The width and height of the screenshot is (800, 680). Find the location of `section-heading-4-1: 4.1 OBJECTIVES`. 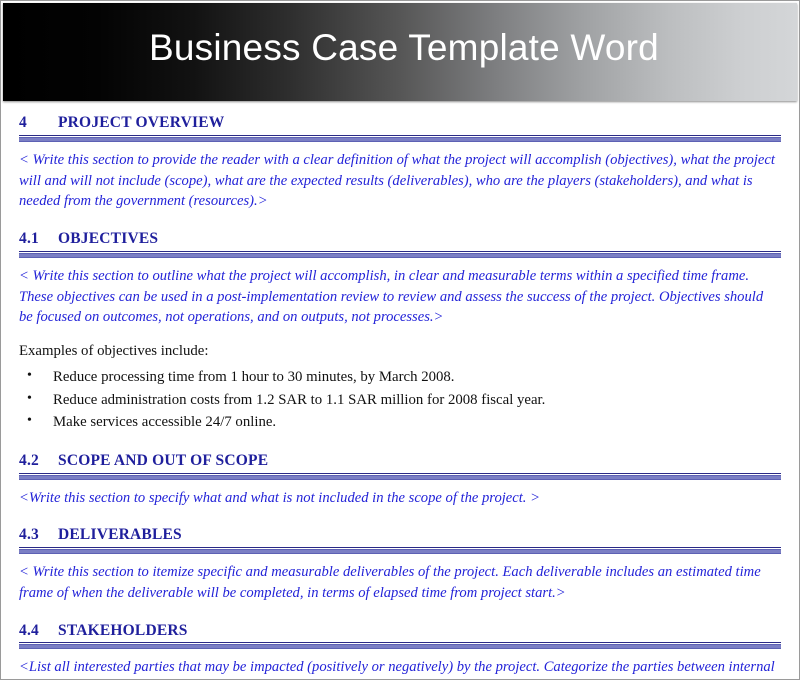

section-heading-4-1: 4.1 OBJECTIVES is located at coordinates (402, 239).